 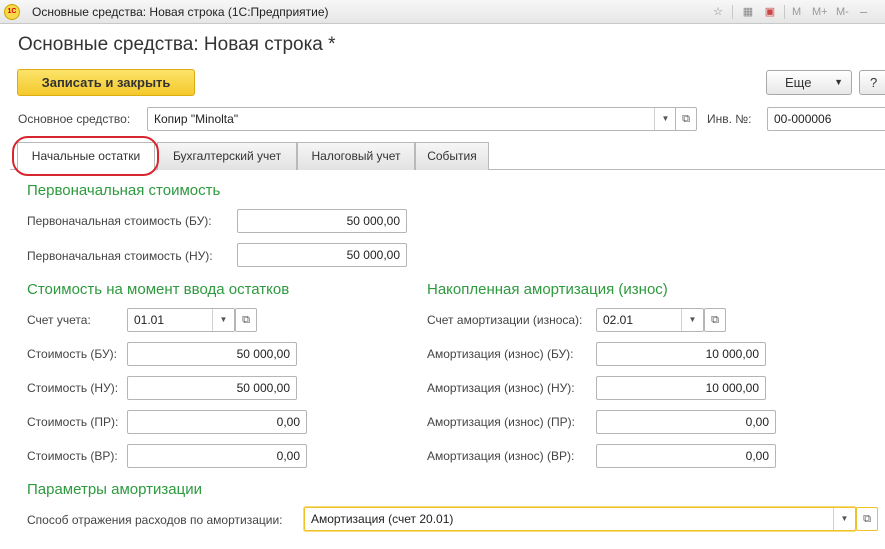 What do you see at coordinates (798, 82) in the screenshot?
I see `more-button-label: Еще` at bounding box center [798, 82].